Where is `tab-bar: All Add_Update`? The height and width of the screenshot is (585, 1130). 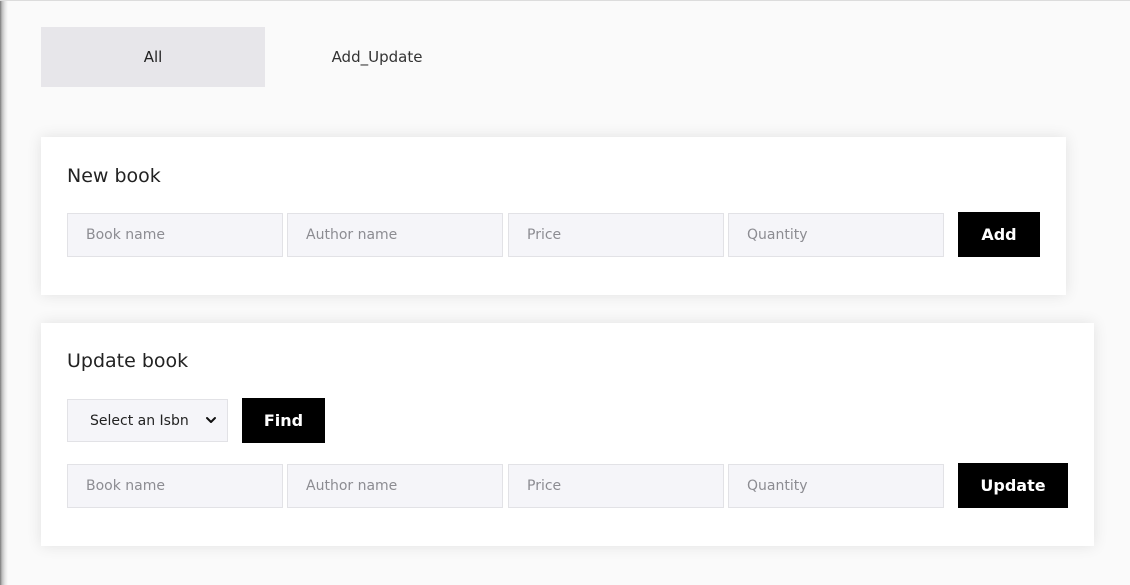 tab-bar: All Add_Update is located at coordinates (265, 57).